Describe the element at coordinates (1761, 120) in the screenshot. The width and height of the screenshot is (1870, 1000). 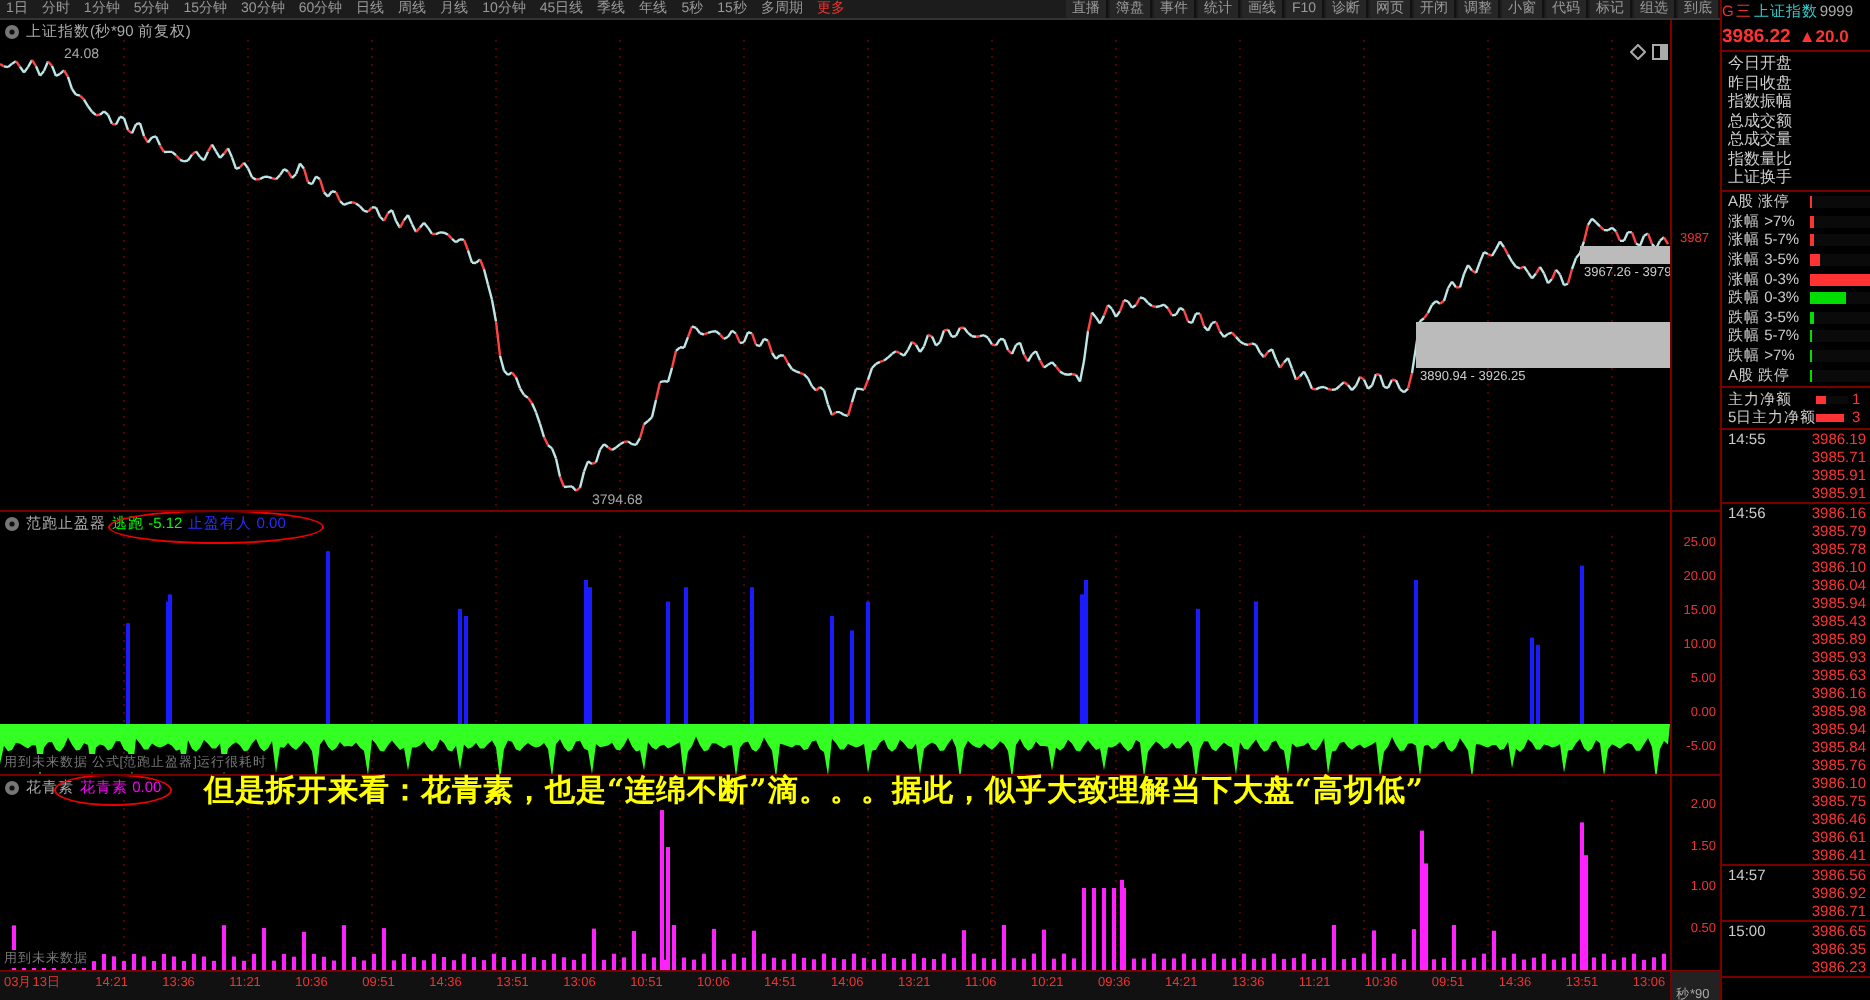
I see `stat-label: 总成交额` at that location.